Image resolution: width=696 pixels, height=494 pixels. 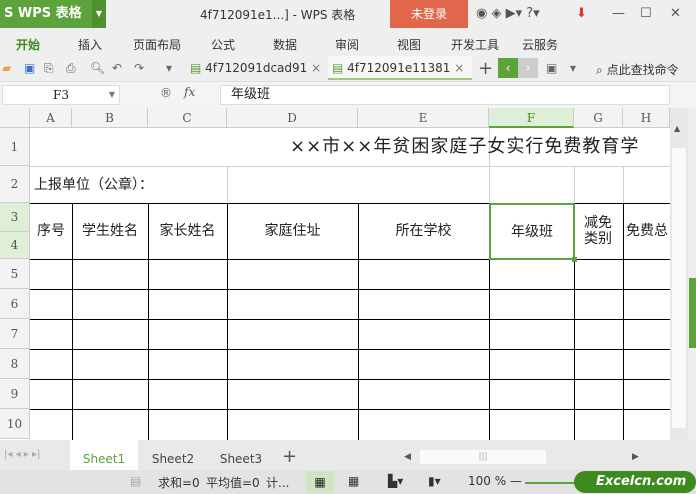 I want to click on minimize-icon: —, so click(x=618, y=13).